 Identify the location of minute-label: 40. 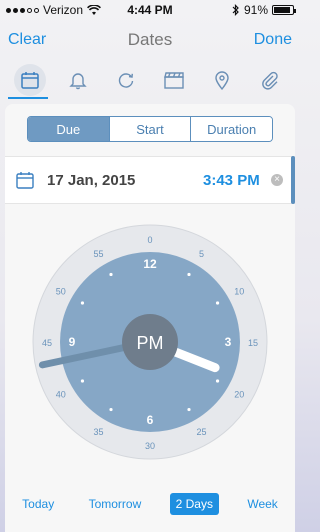
(61, 395).